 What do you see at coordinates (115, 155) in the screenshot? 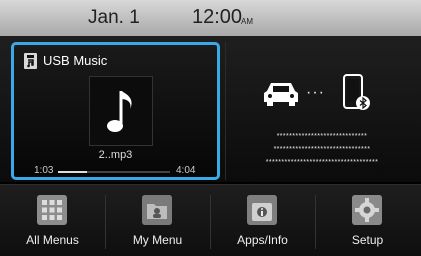
I see `track-file-name: 2..mp3` at bounding box center [115, 155].